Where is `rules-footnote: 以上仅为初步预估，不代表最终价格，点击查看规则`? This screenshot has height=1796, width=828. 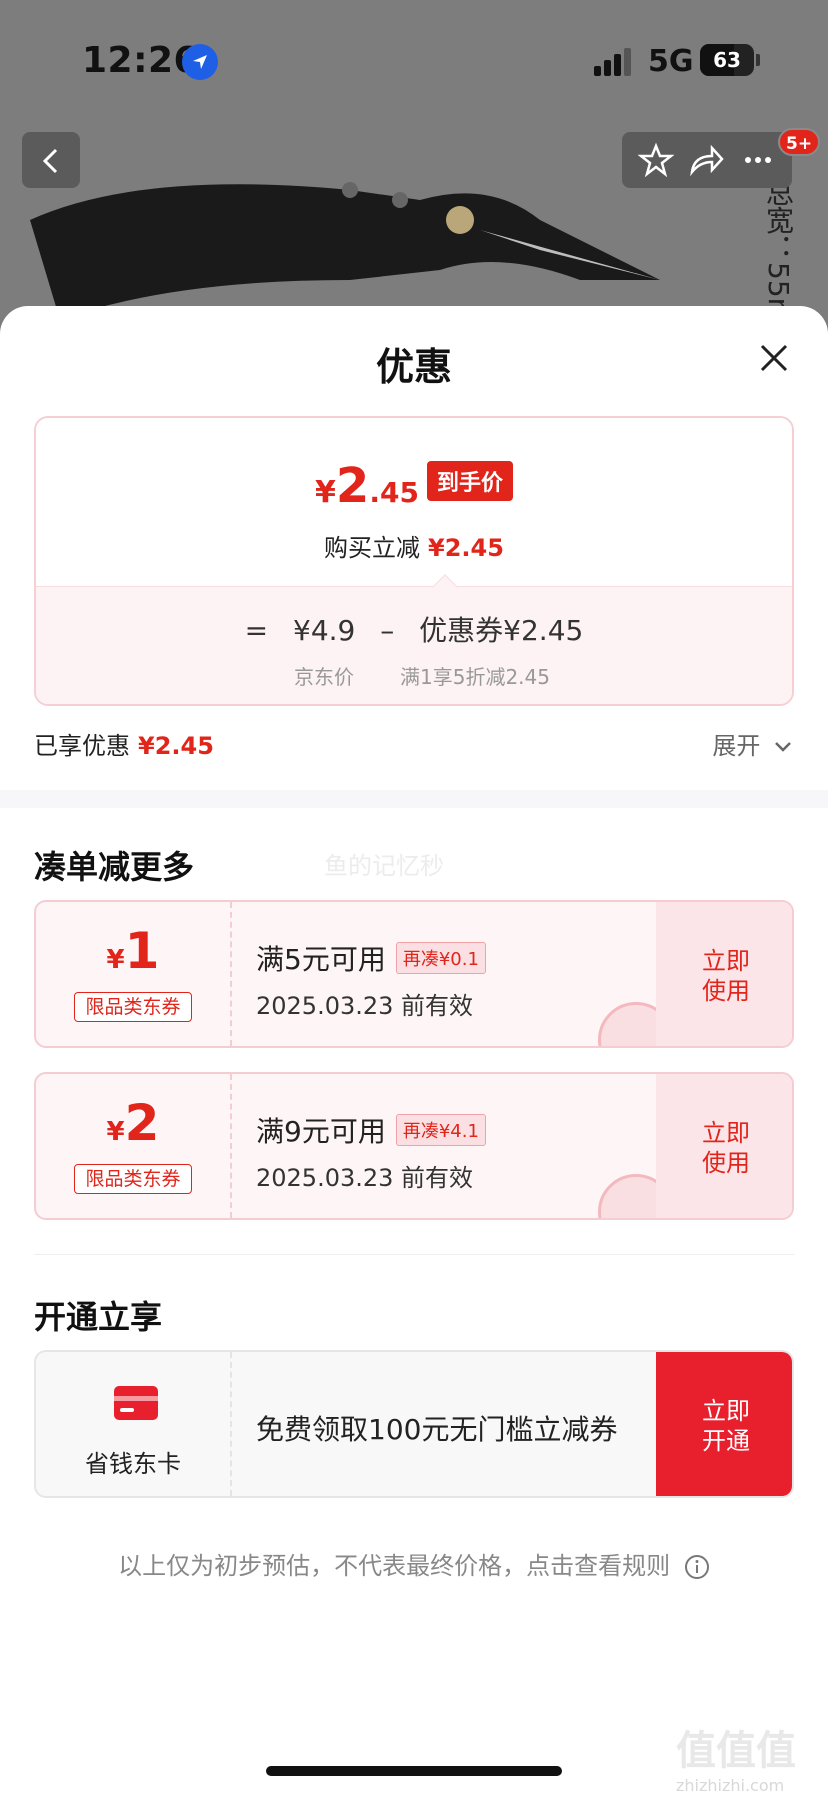
rules-footnote: 以上仅为初步预估，不代表最终价格，点击查看规则 is located at coordinates (414, 1563).